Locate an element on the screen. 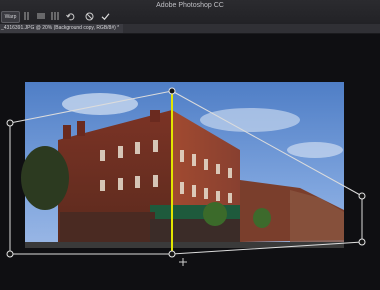 Image resolution: width=380 pixels, height=290 pixels. grid-icon is located at coordinates (27, 16).